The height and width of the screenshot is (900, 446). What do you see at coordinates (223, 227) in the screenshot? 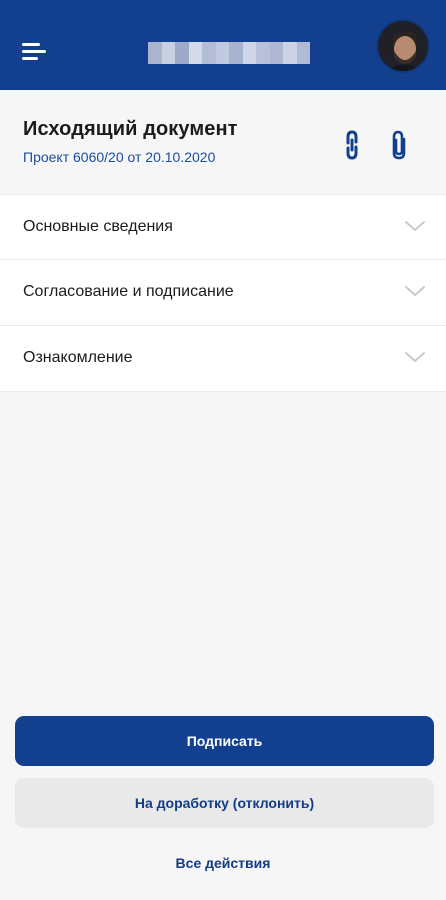
I see `section-main-info: Основные сведения` at bounding box center [223, 227].